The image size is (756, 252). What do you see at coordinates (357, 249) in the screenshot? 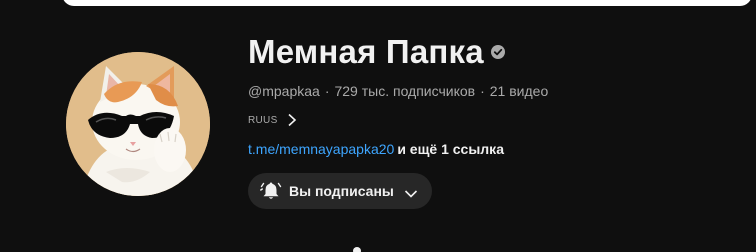
I see `partial-icon` at bounding box center [357, 249].